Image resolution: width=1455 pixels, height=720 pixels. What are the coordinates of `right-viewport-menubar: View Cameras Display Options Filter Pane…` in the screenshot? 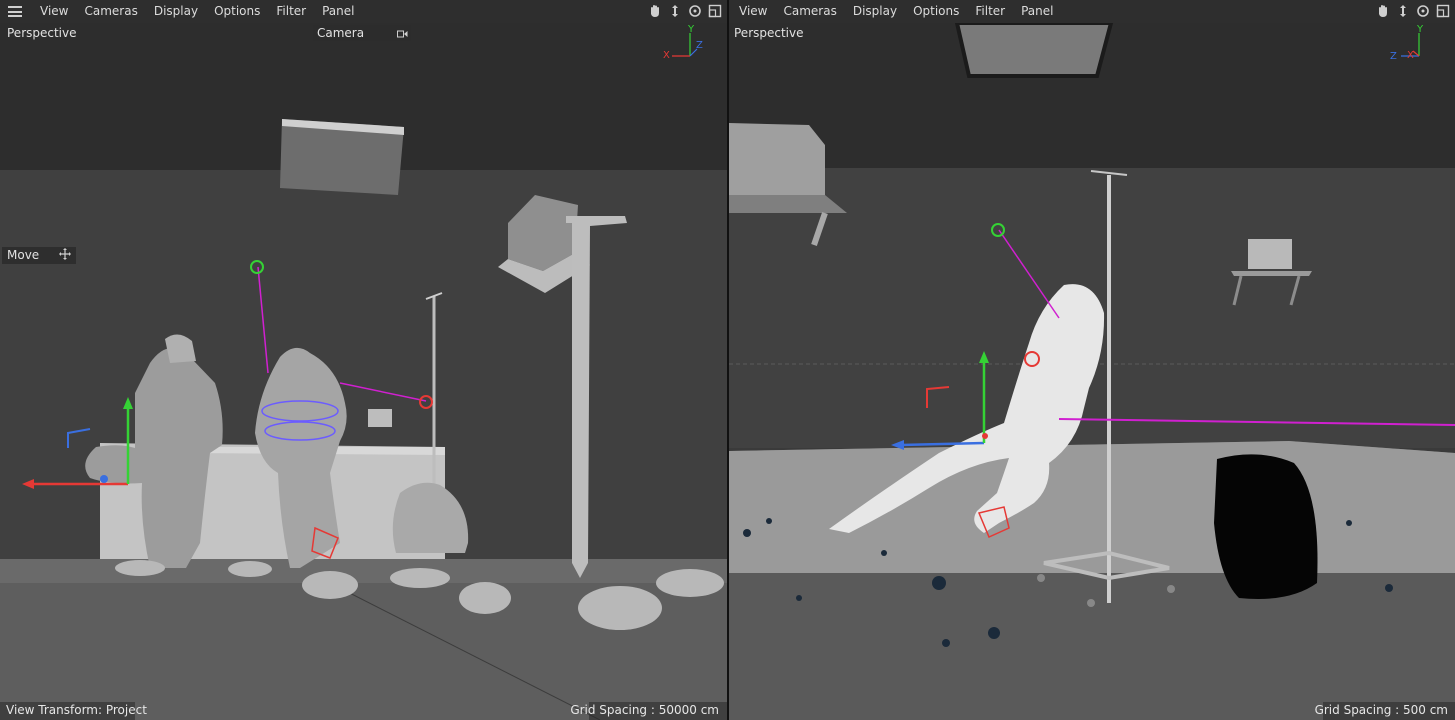 It's located at (1092, 11).